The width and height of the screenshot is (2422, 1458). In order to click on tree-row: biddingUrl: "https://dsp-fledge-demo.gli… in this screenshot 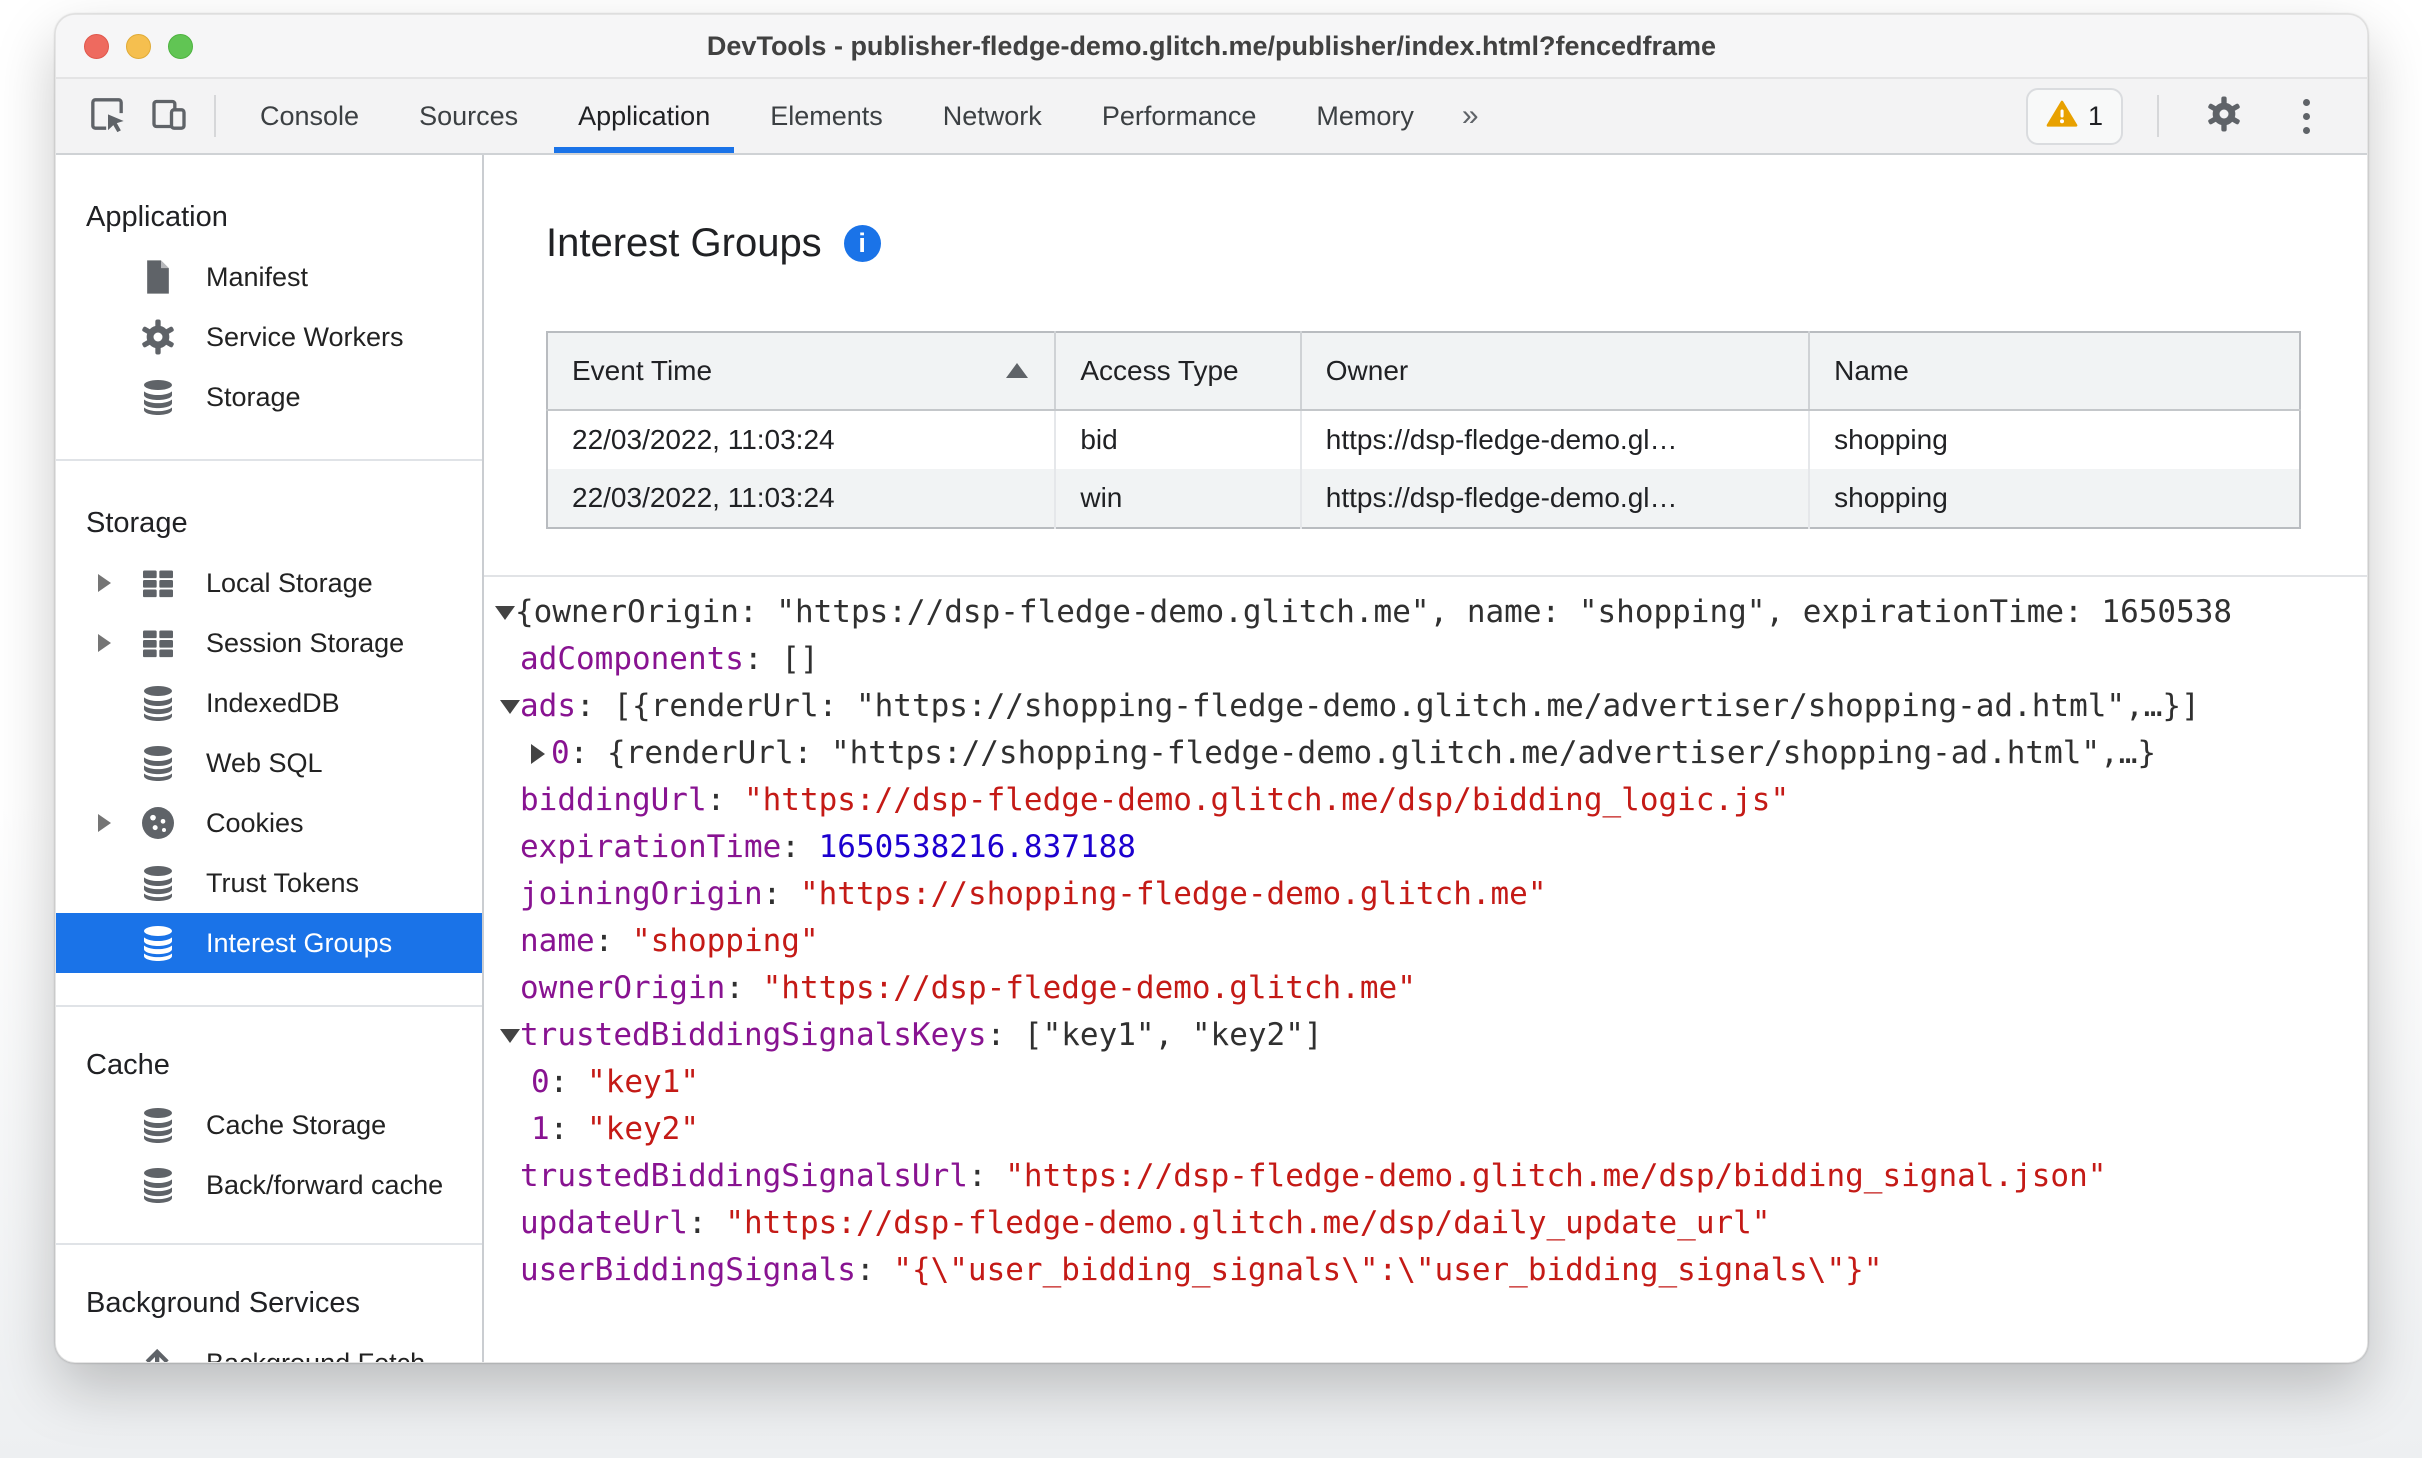, I will do `click(1425, 800)`.